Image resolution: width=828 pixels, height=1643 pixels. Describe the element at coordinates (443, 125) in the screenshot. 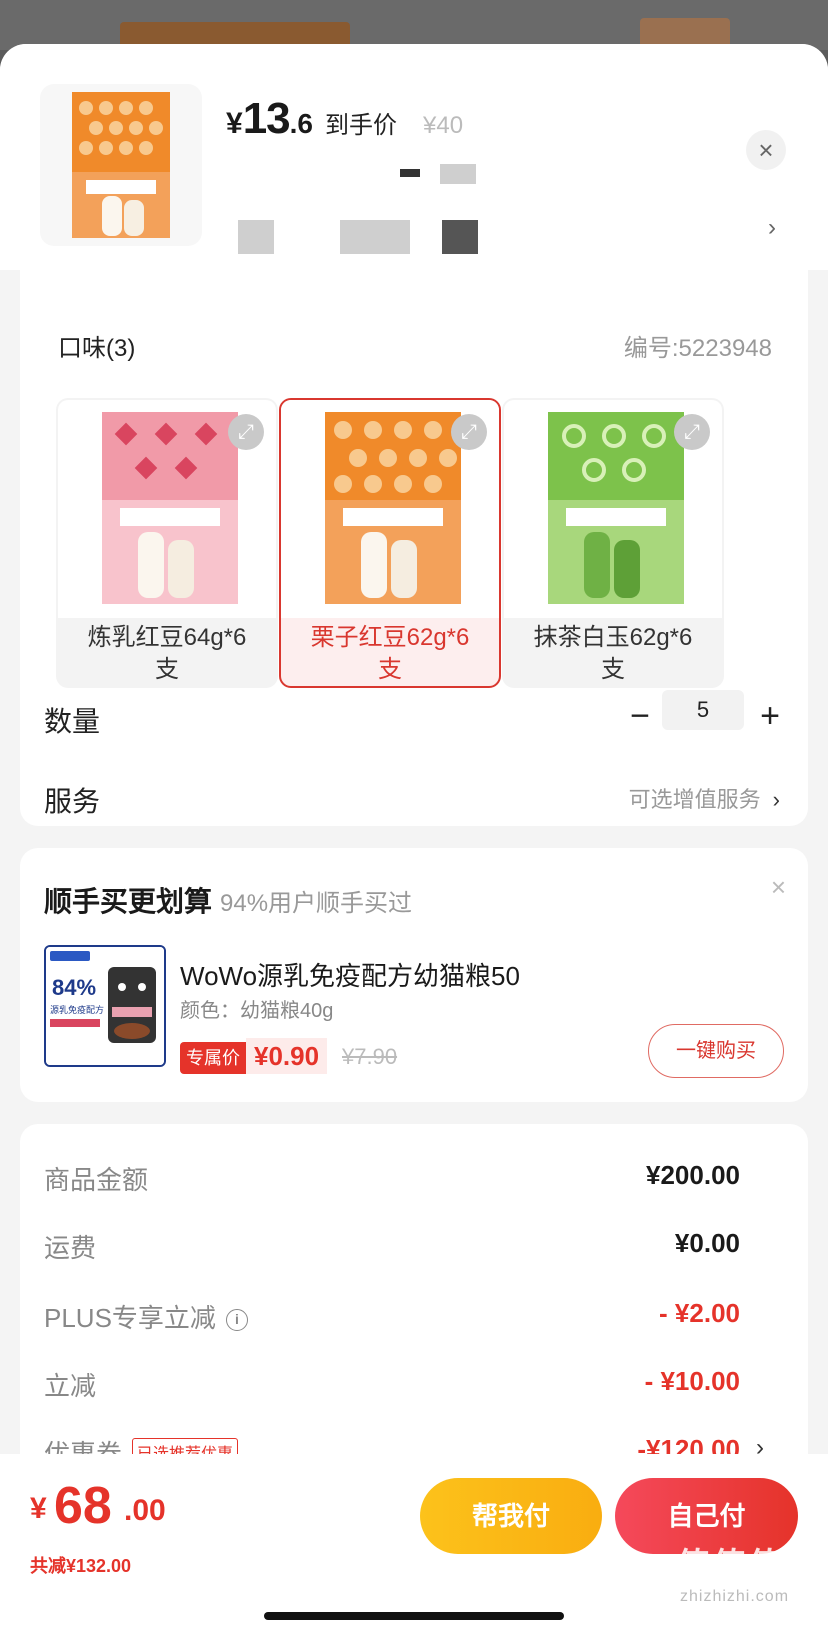

I see `original-price: ¥40` at that location.